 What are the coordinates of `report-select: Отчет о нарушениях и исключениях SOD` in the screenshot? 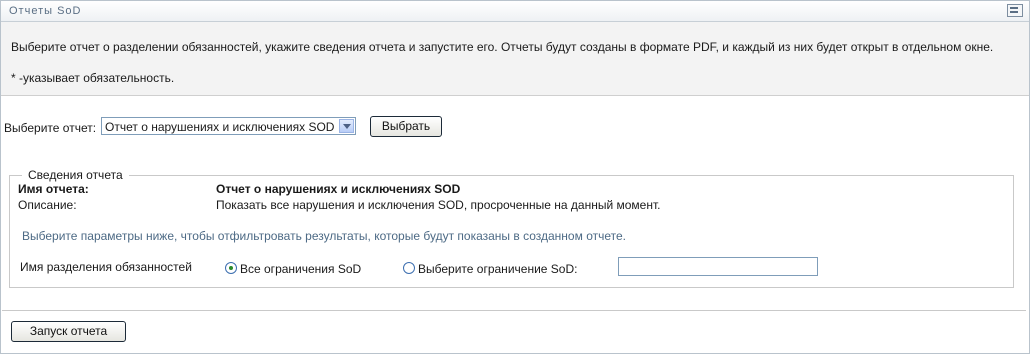 It's located at (228, 126).